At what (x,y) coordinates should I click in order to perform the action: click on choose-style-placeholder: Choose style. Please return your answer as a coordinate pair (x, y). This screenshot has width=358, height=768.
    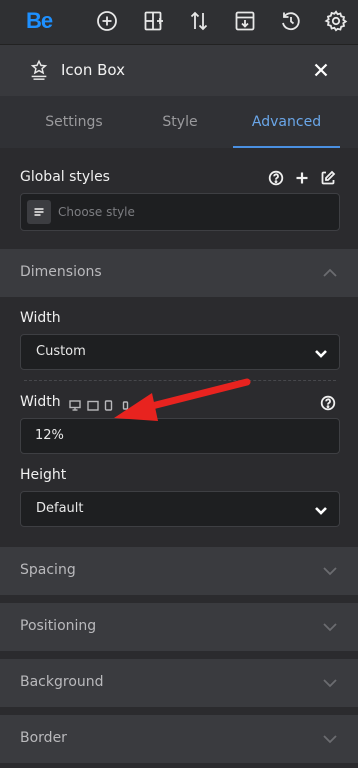
    Looking at the image, I should click on (96, 212).